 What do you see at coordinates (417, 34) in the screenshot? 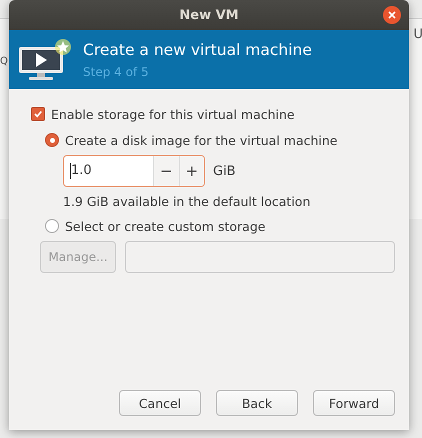
I see `background-text: U` at bounding box center [417, 34].